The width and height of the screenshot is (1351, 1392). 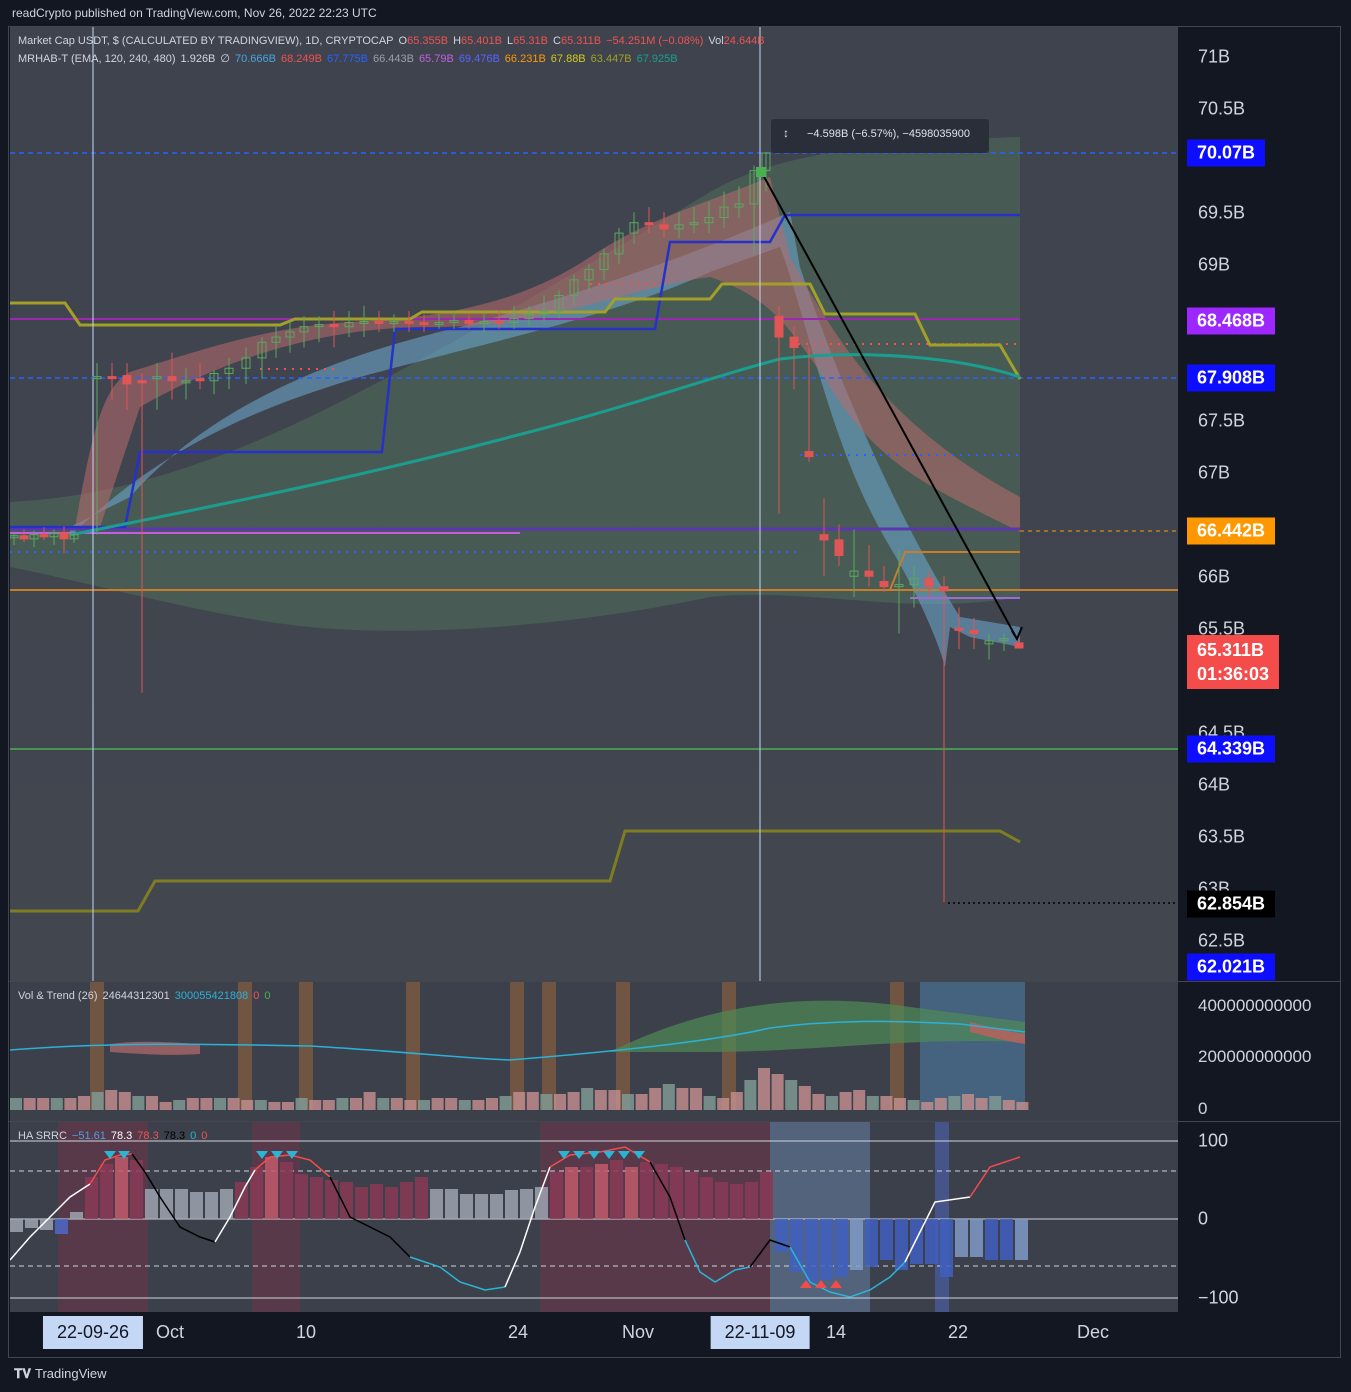 What do you see at coordinates (761, 172) in the screenshot?
I see `measure-anchor` at bounding box center [761, 172].